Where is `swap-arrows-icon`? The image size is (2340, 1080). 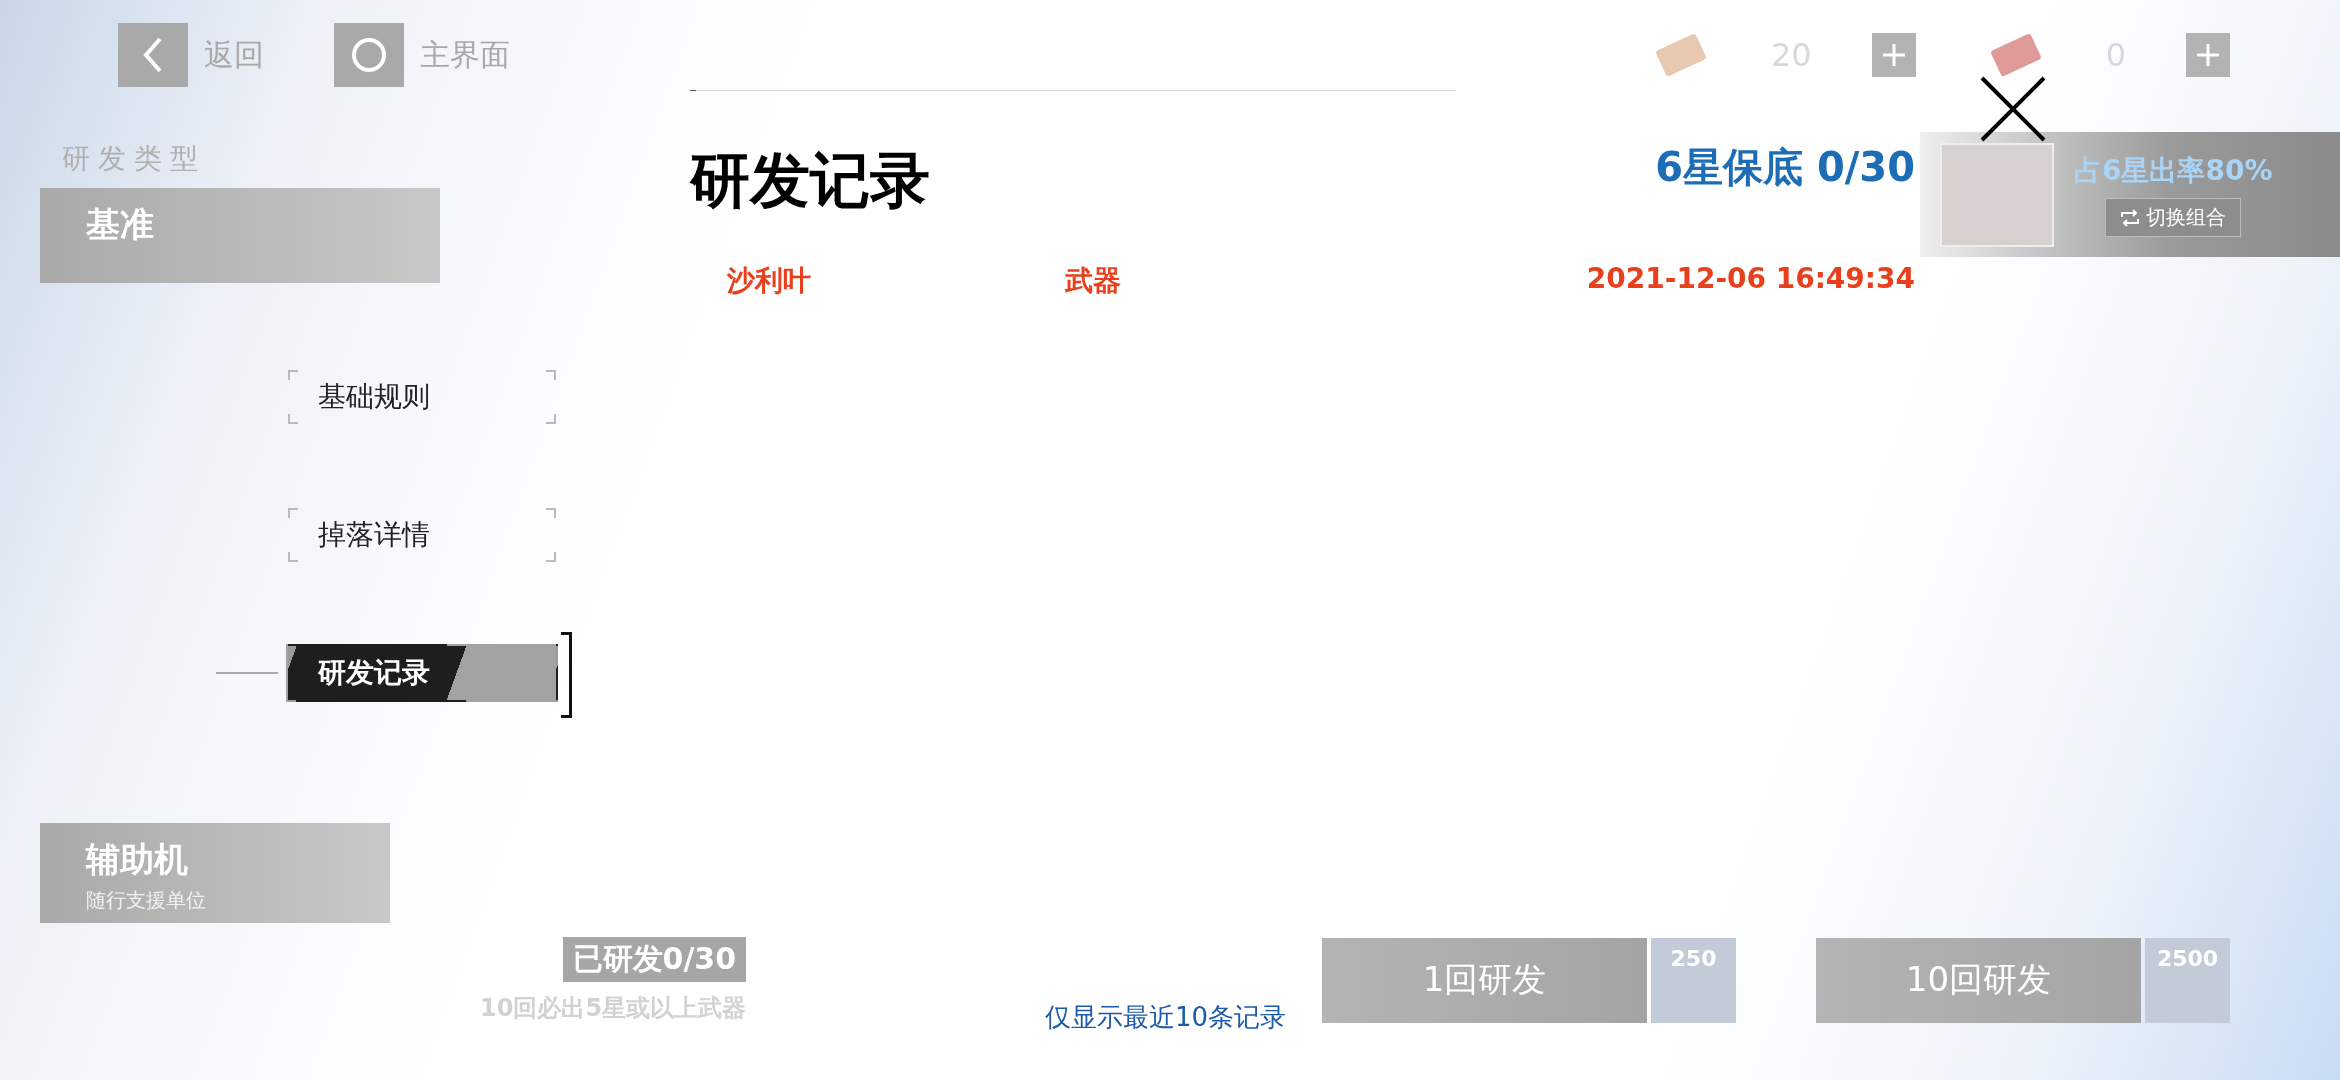
swap-arrows-icon is located at coordinates (2130, 217).